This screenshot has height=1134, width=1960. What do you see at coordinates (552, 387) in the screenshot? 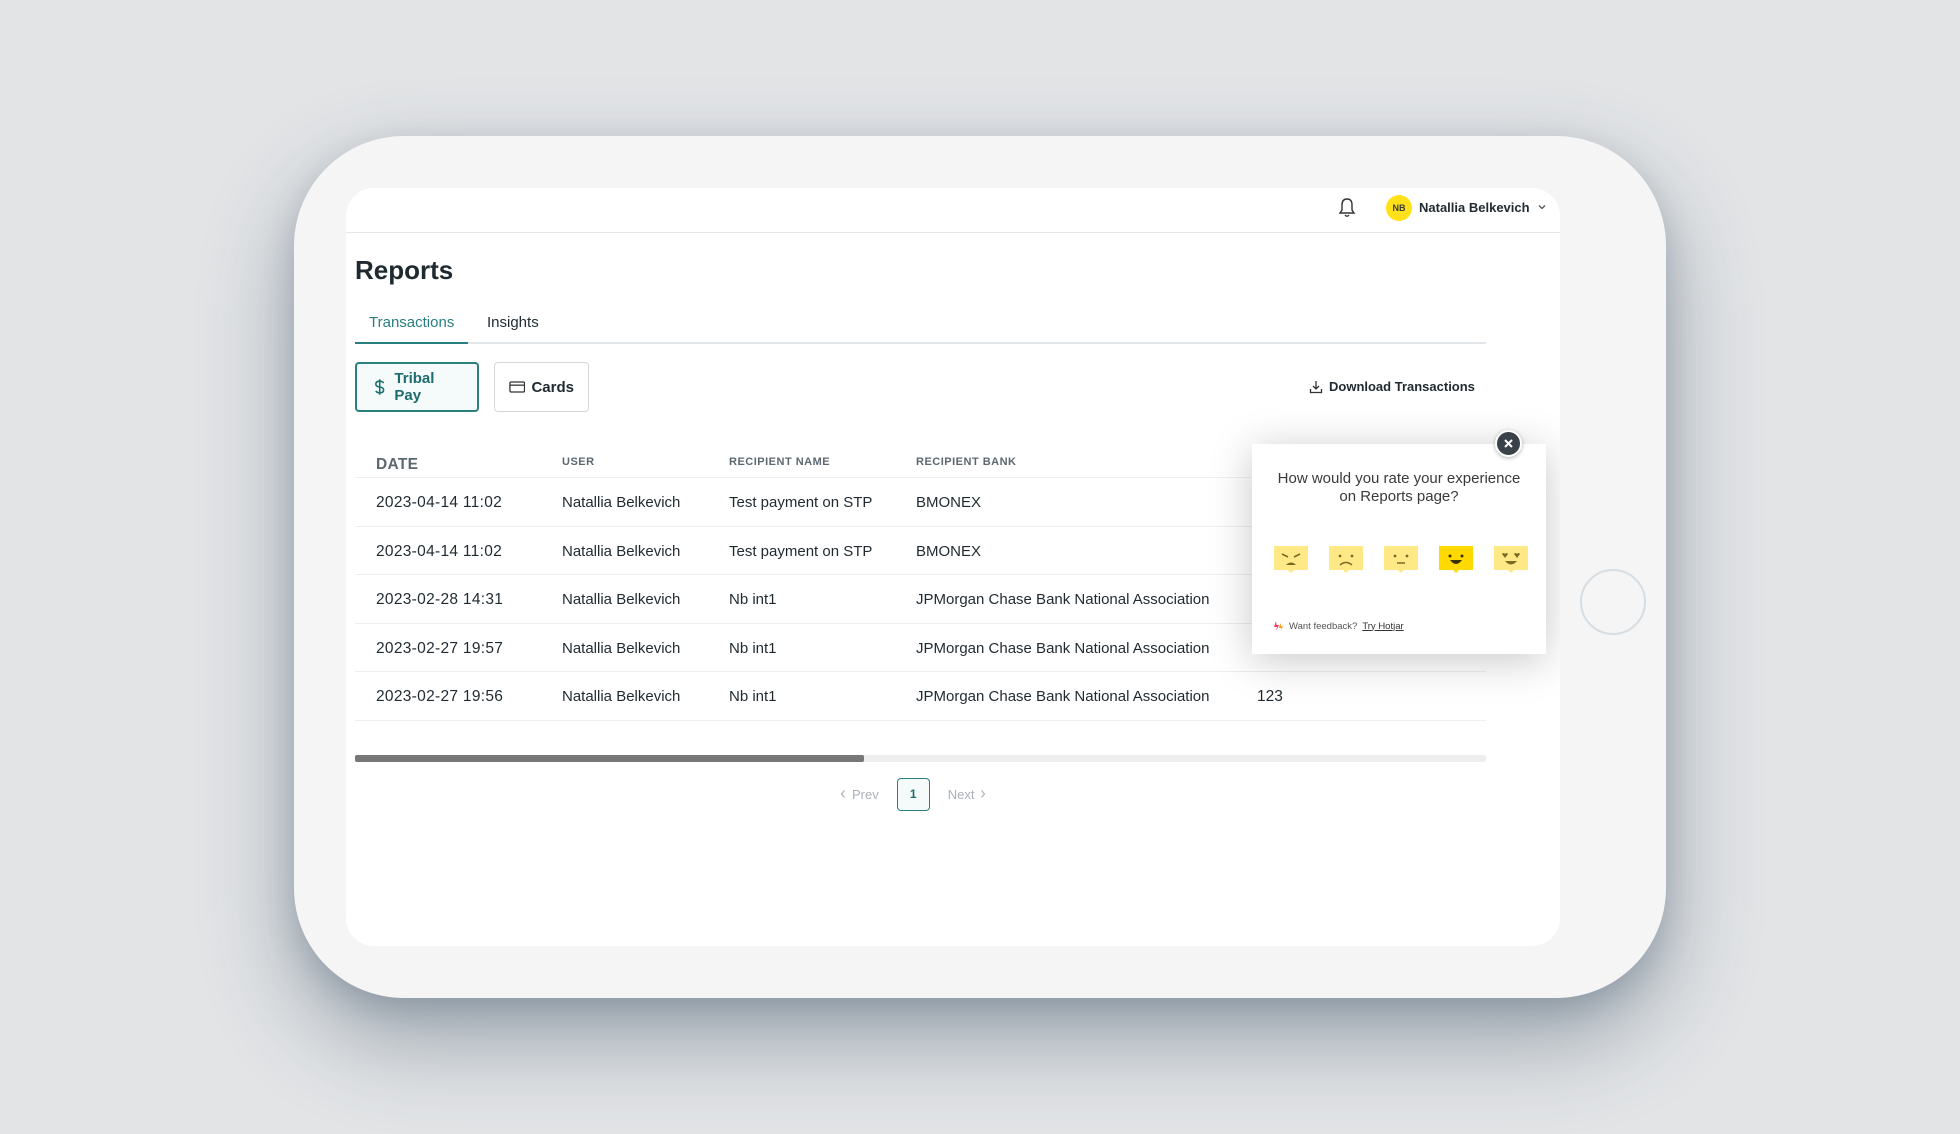
I see `cards-label: Cards` at bounding box center [552, 387].